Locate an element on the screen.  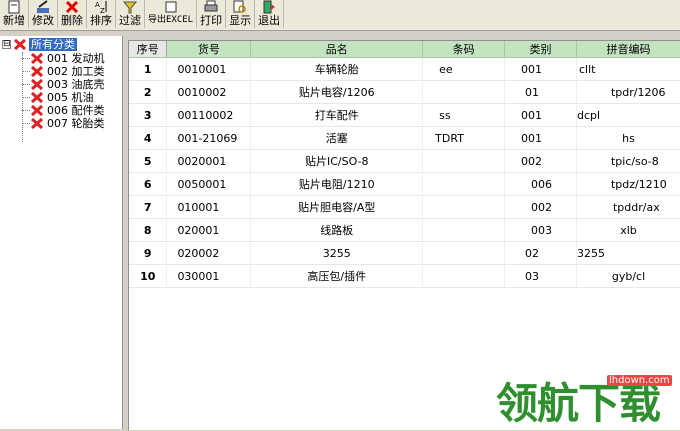
cell-name: 贴片胆电容/A型 is located at coordinates (337, 207).